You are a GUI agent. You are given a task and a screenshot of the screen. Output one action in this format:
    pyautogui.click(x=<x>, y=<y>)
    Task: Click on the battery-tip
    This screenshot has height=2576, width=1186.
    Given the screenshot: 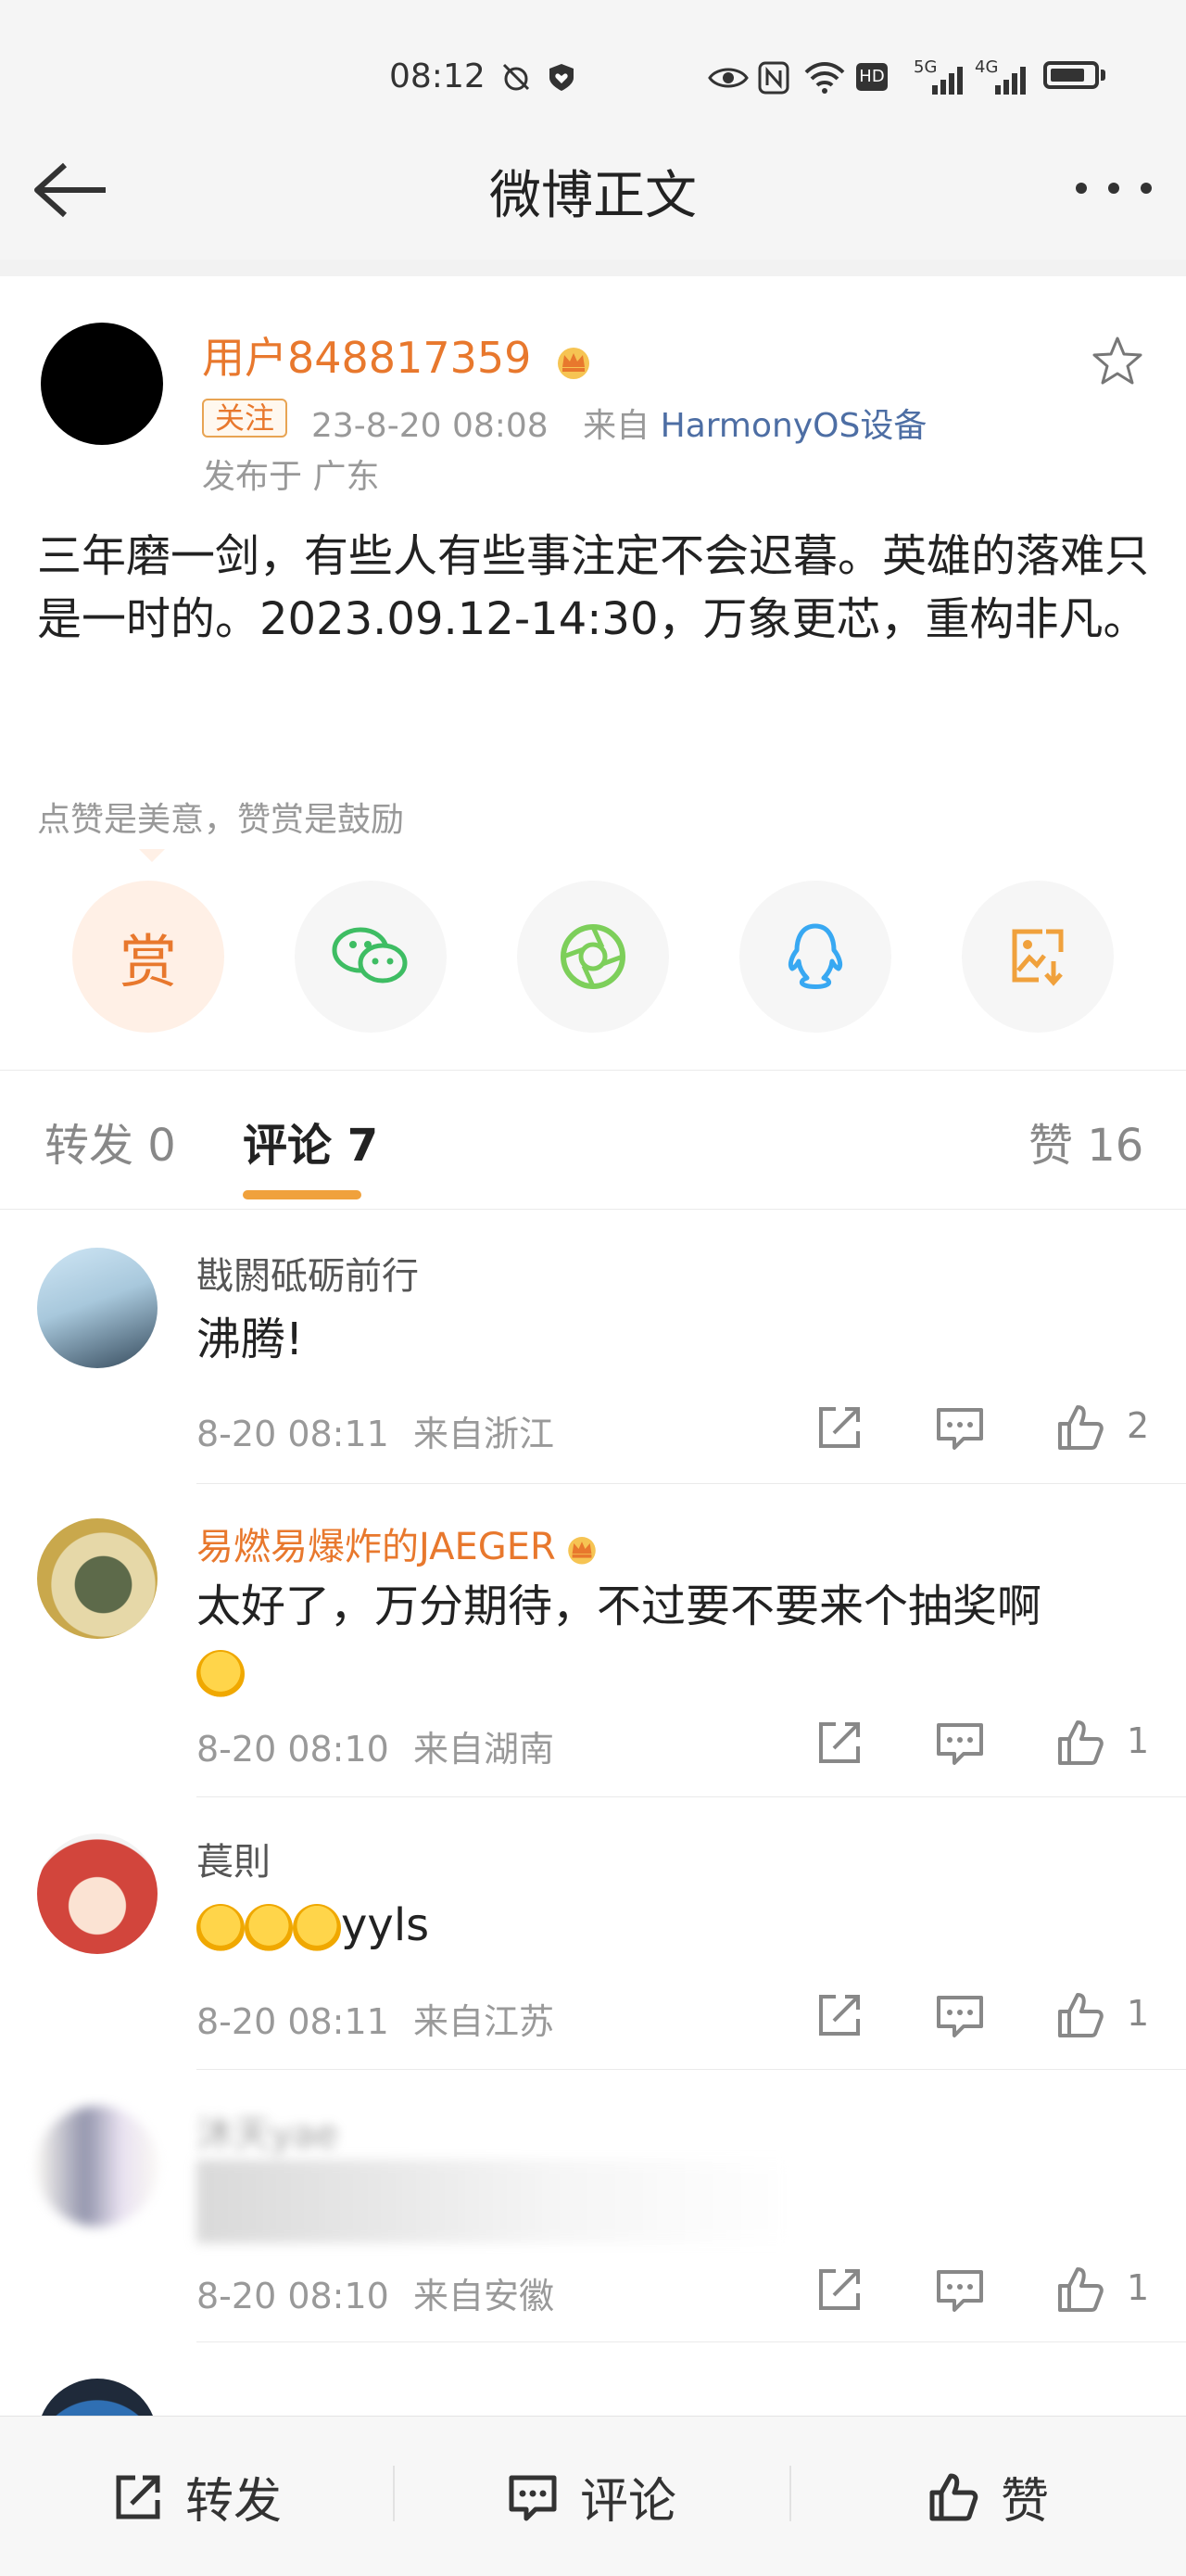 What is the action you would take?
    pyautogui.click(x=1103, y=75)
    